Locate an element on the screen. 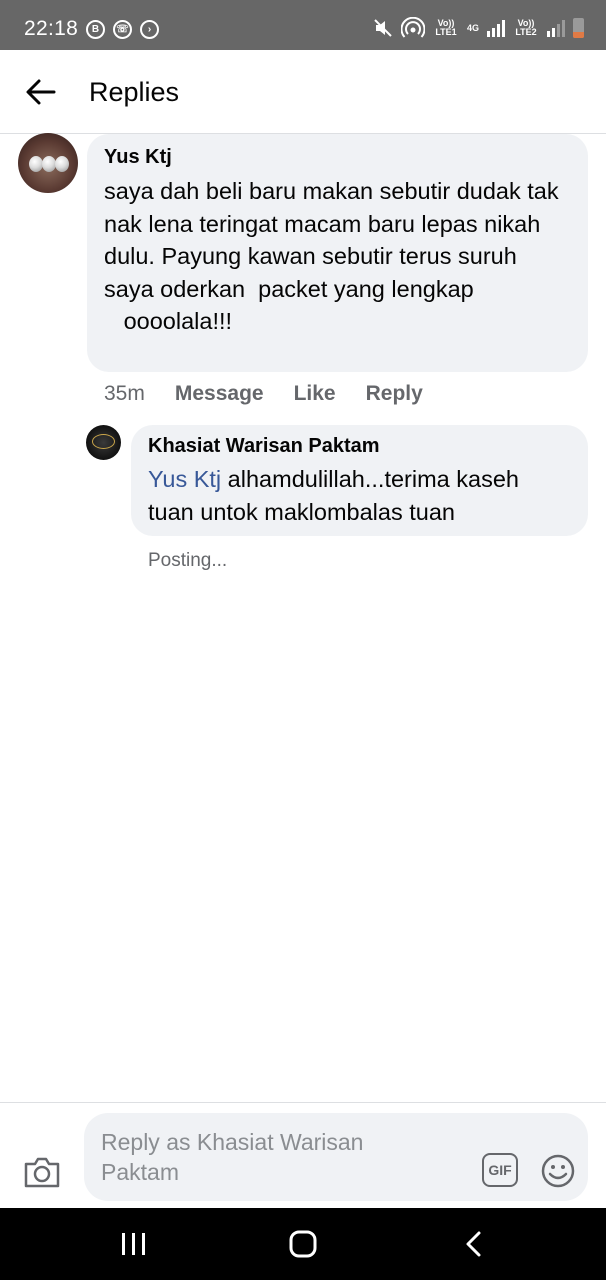 This screenshot has height=1280, width=606. reply-input-placeholder: Reply as Khasiat Warisan Paktam is located at coordinates (232, 1157).